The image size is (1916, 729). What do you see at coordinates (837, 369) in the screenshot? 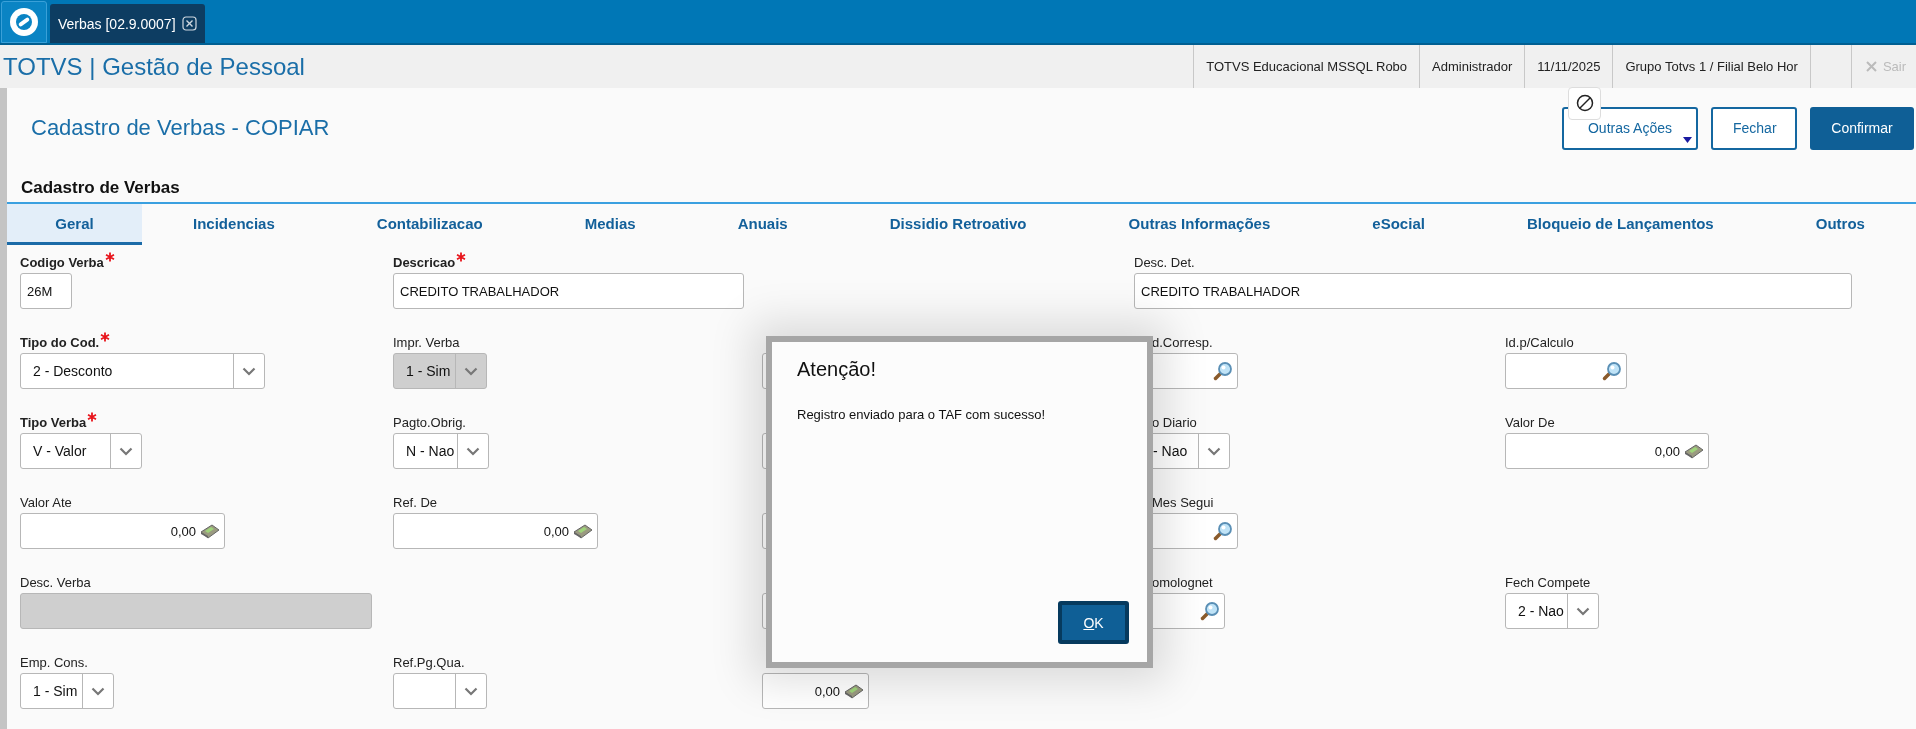
I see `dialog-title: Atenção!` at bounding box center [837, 369].